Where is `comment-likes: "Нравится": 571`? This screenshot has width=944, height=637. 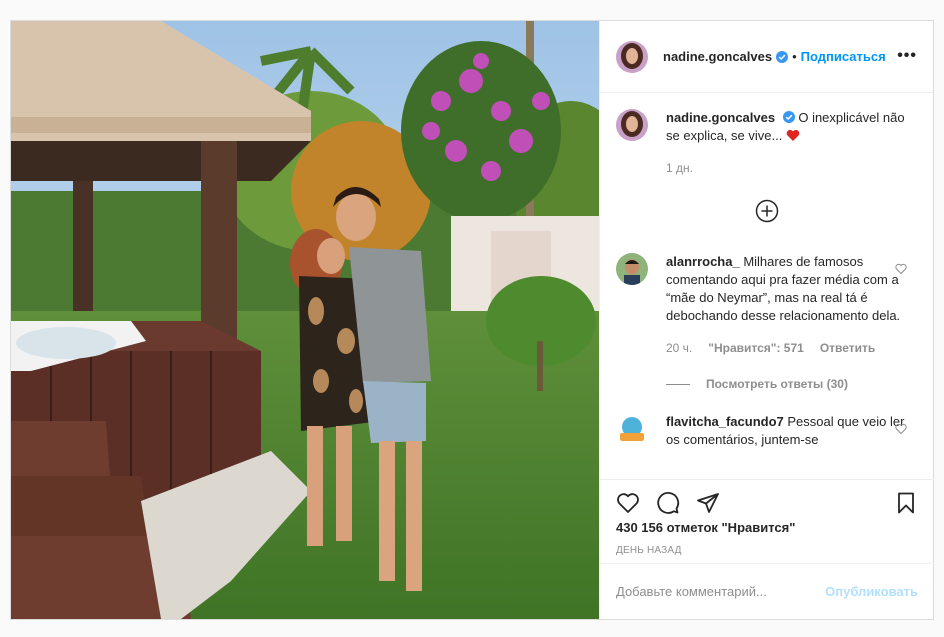 comment-likes: "Нравится": 571 is located at coordinates (756, 348).